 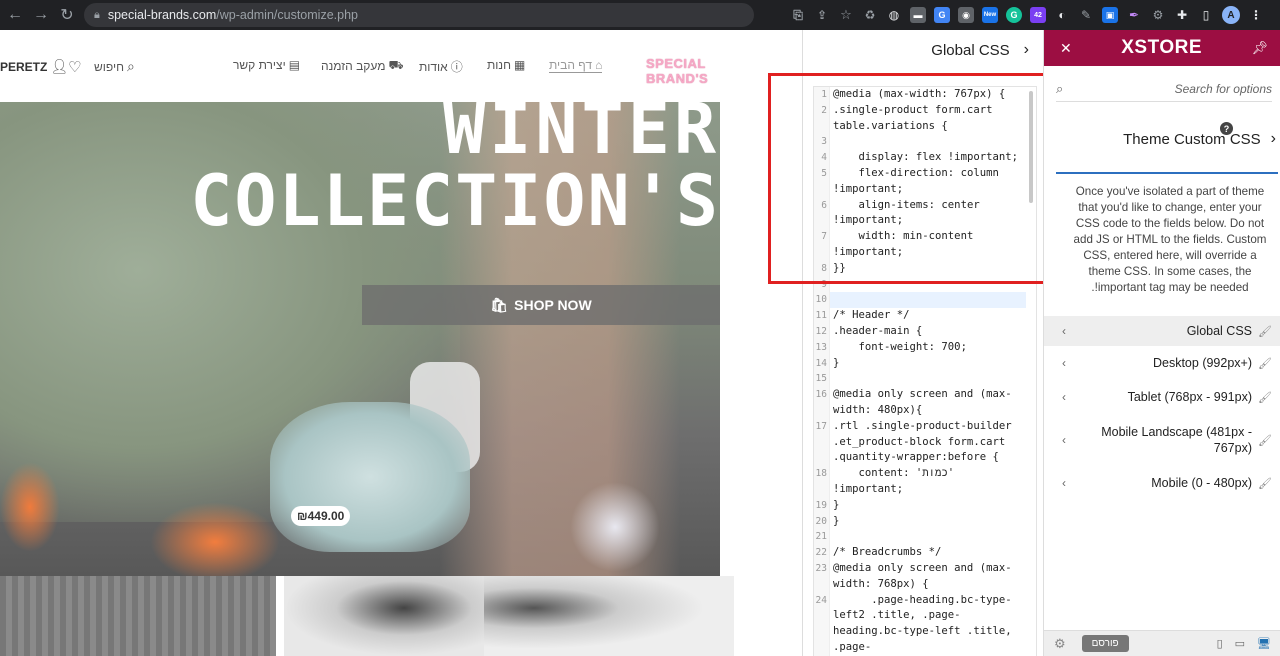 I want to click on options-search: ⌕ Search for options, so click(x=1164, y=89).